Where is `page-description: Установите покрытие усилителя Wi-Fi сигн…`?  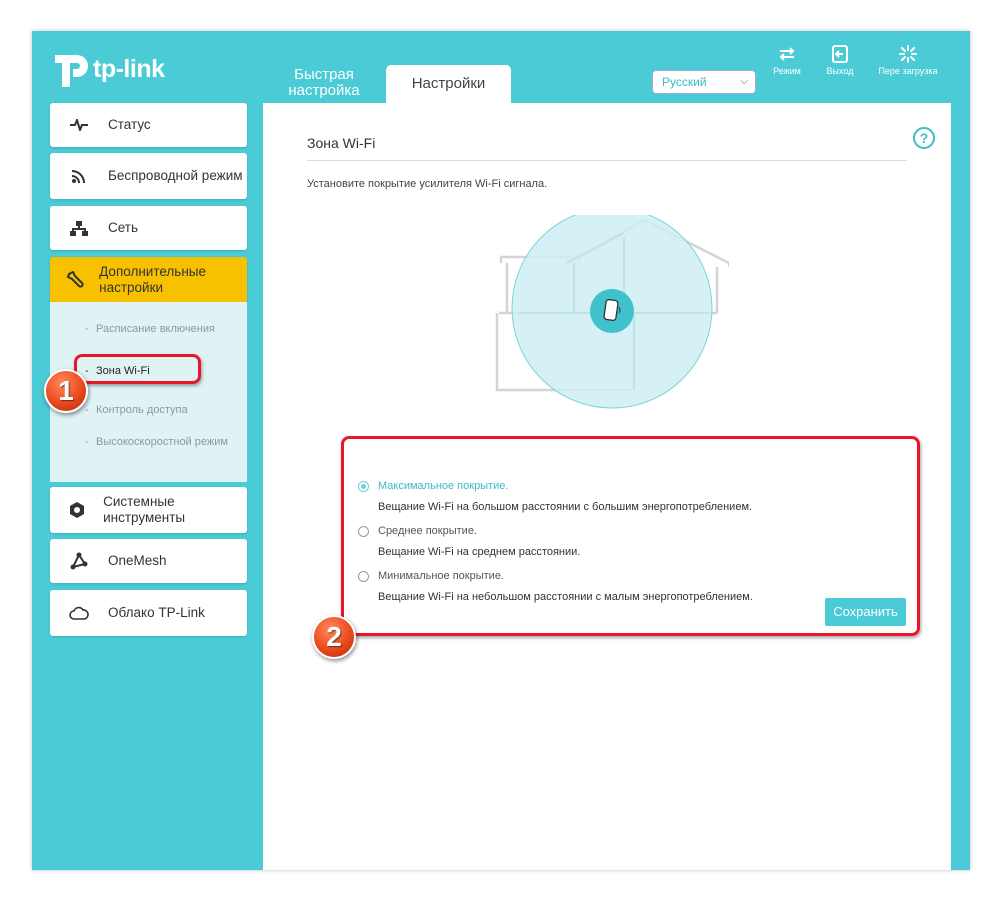 page-description: Установите покрытие усилителя Wi-Fi сигн… is located at coordinates (427, 184).